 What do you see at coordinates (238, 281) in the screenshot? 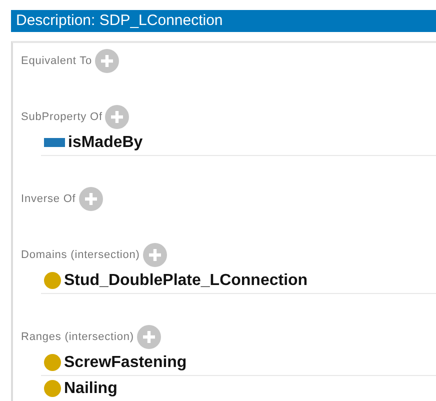
I see `entity-row: Stud_DoublePlate_LConnection` at bounding box center [238, 281].